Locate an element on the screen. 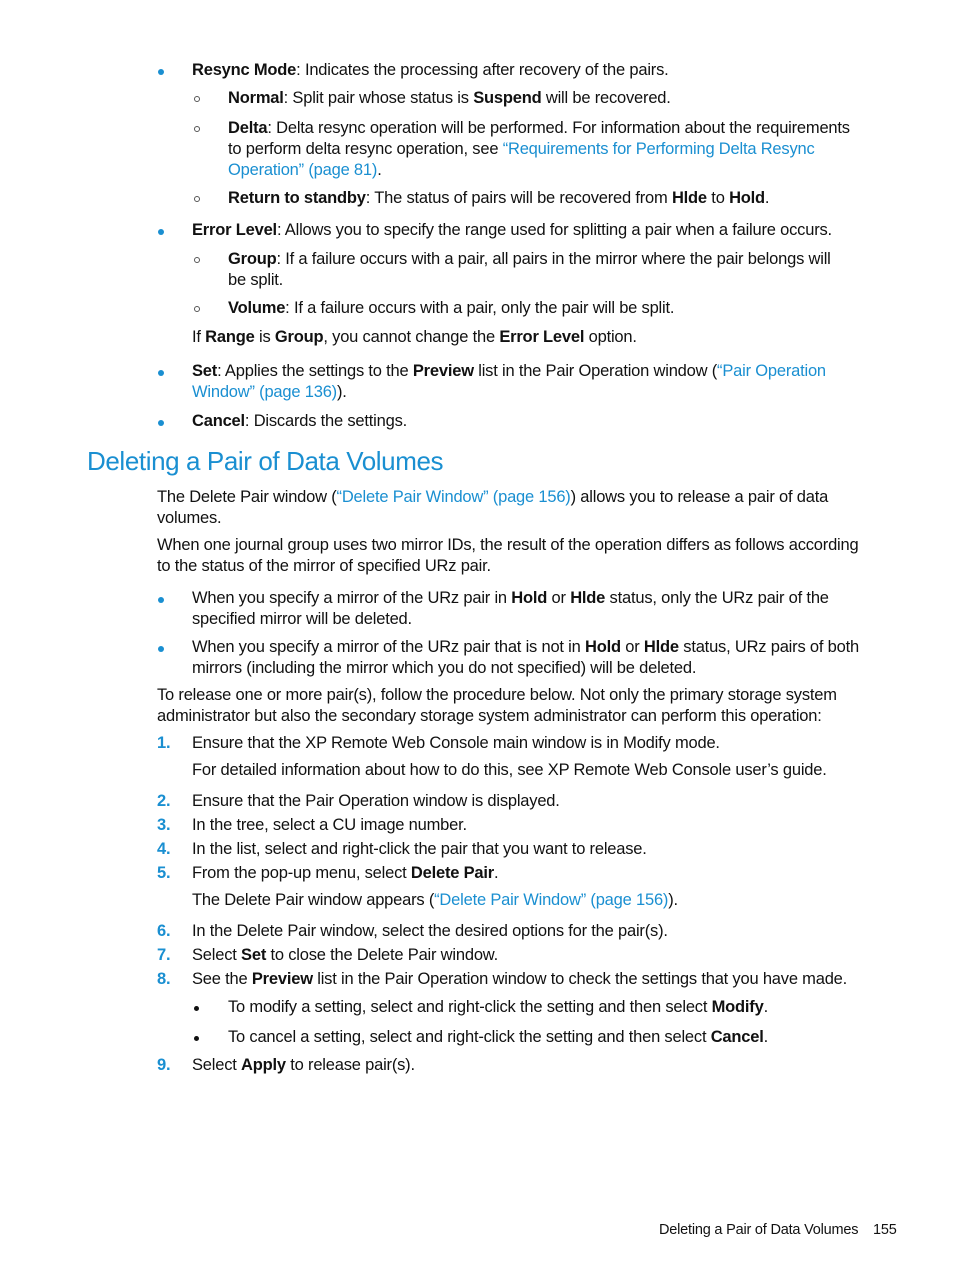 This screenshot has width=954, height=1271. step-number: 6. is located at coordinates (164, 931).